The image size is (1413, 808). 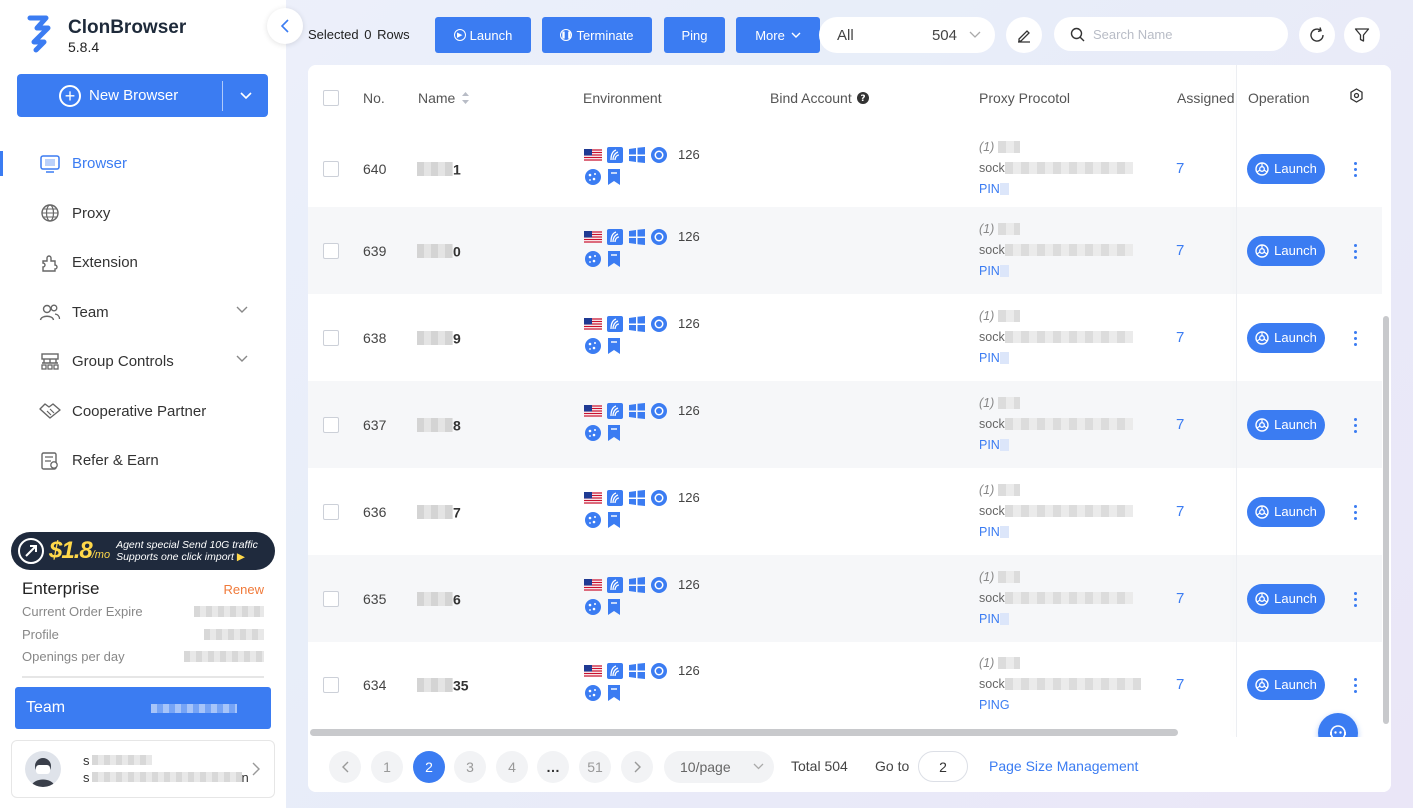 I want to click on new-browser-button: + New Browser, so click(x=142, y=95).